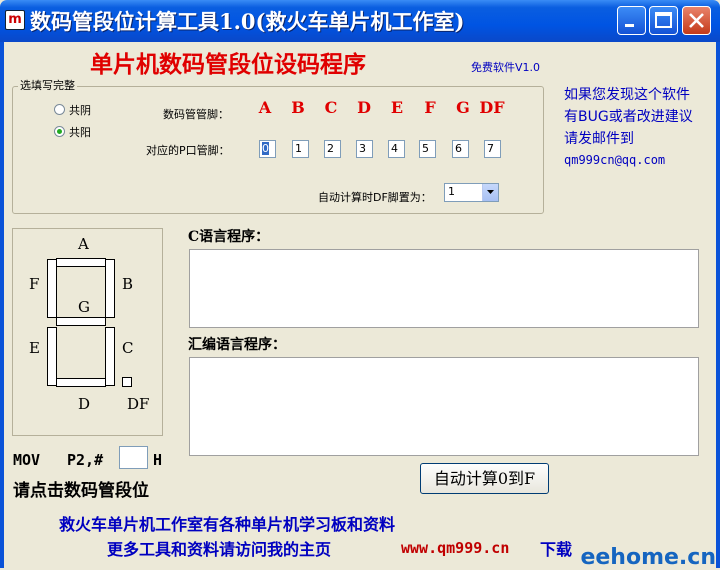  I want to click on watermark: eehome.cn, so click(648, 557).